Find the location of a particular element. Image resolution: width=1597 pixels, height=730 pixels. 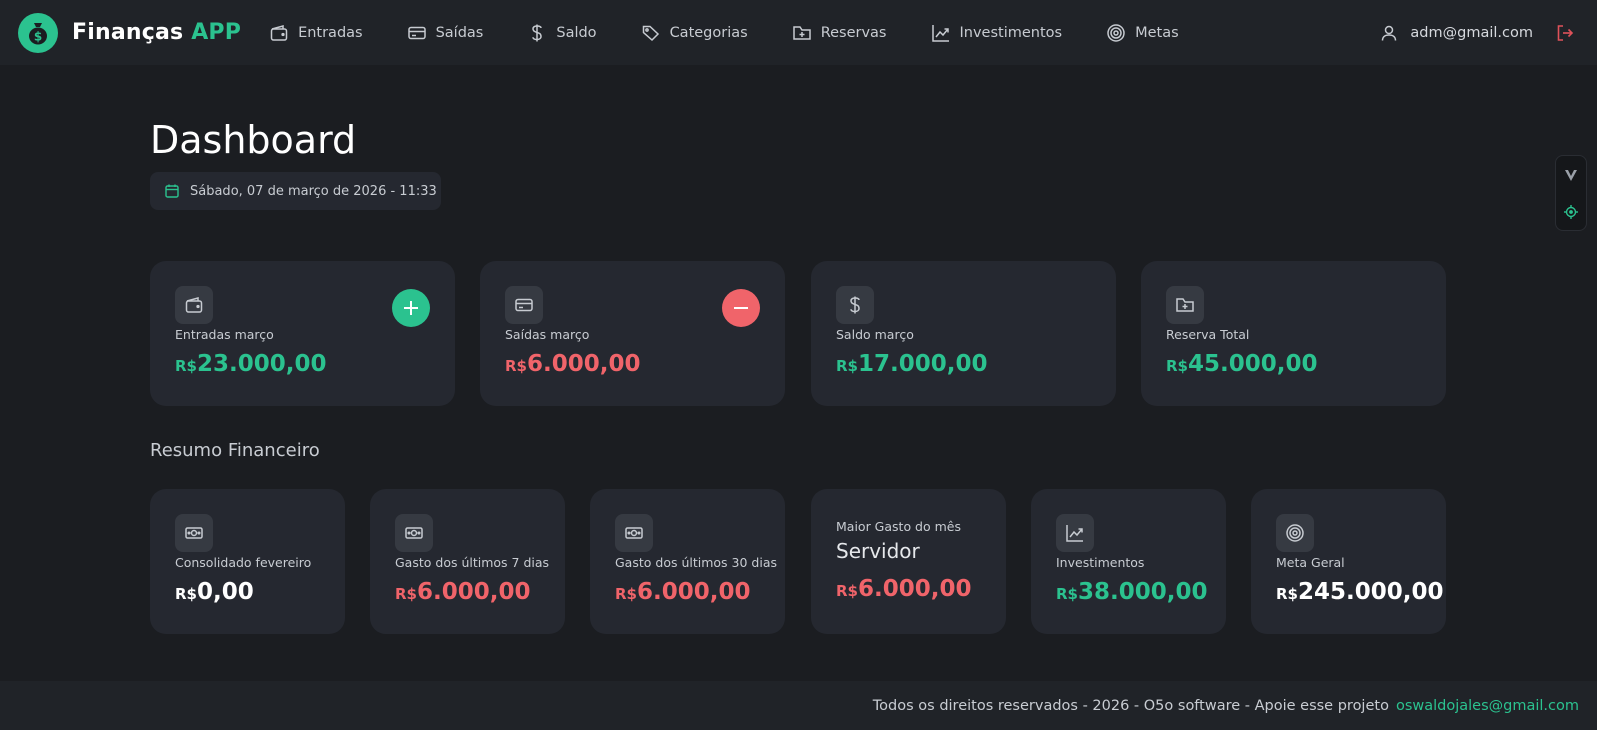

card-label: Saldo março is located at coordinates (875, 334).